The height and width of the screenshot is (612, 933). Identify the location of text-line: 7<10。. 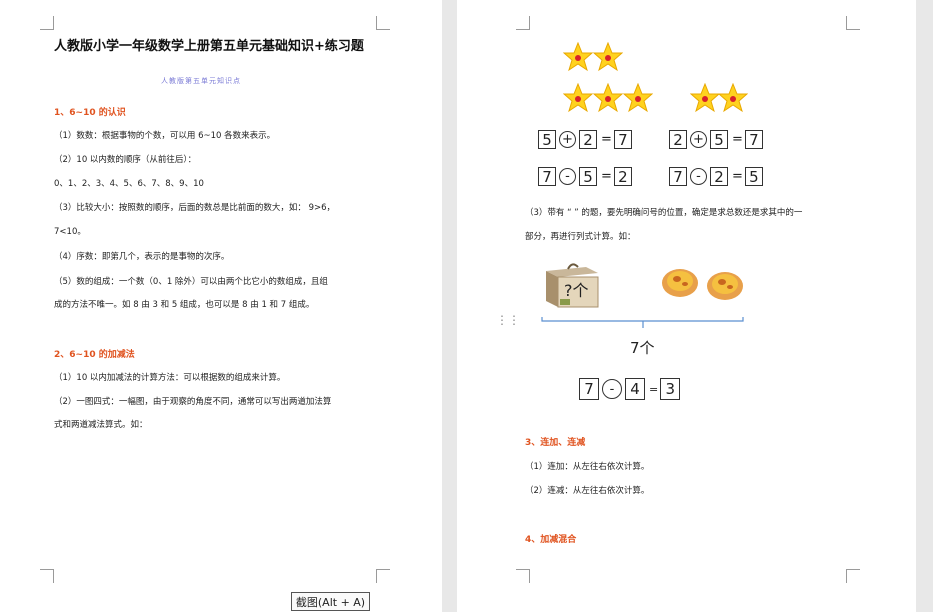
(70, 232).